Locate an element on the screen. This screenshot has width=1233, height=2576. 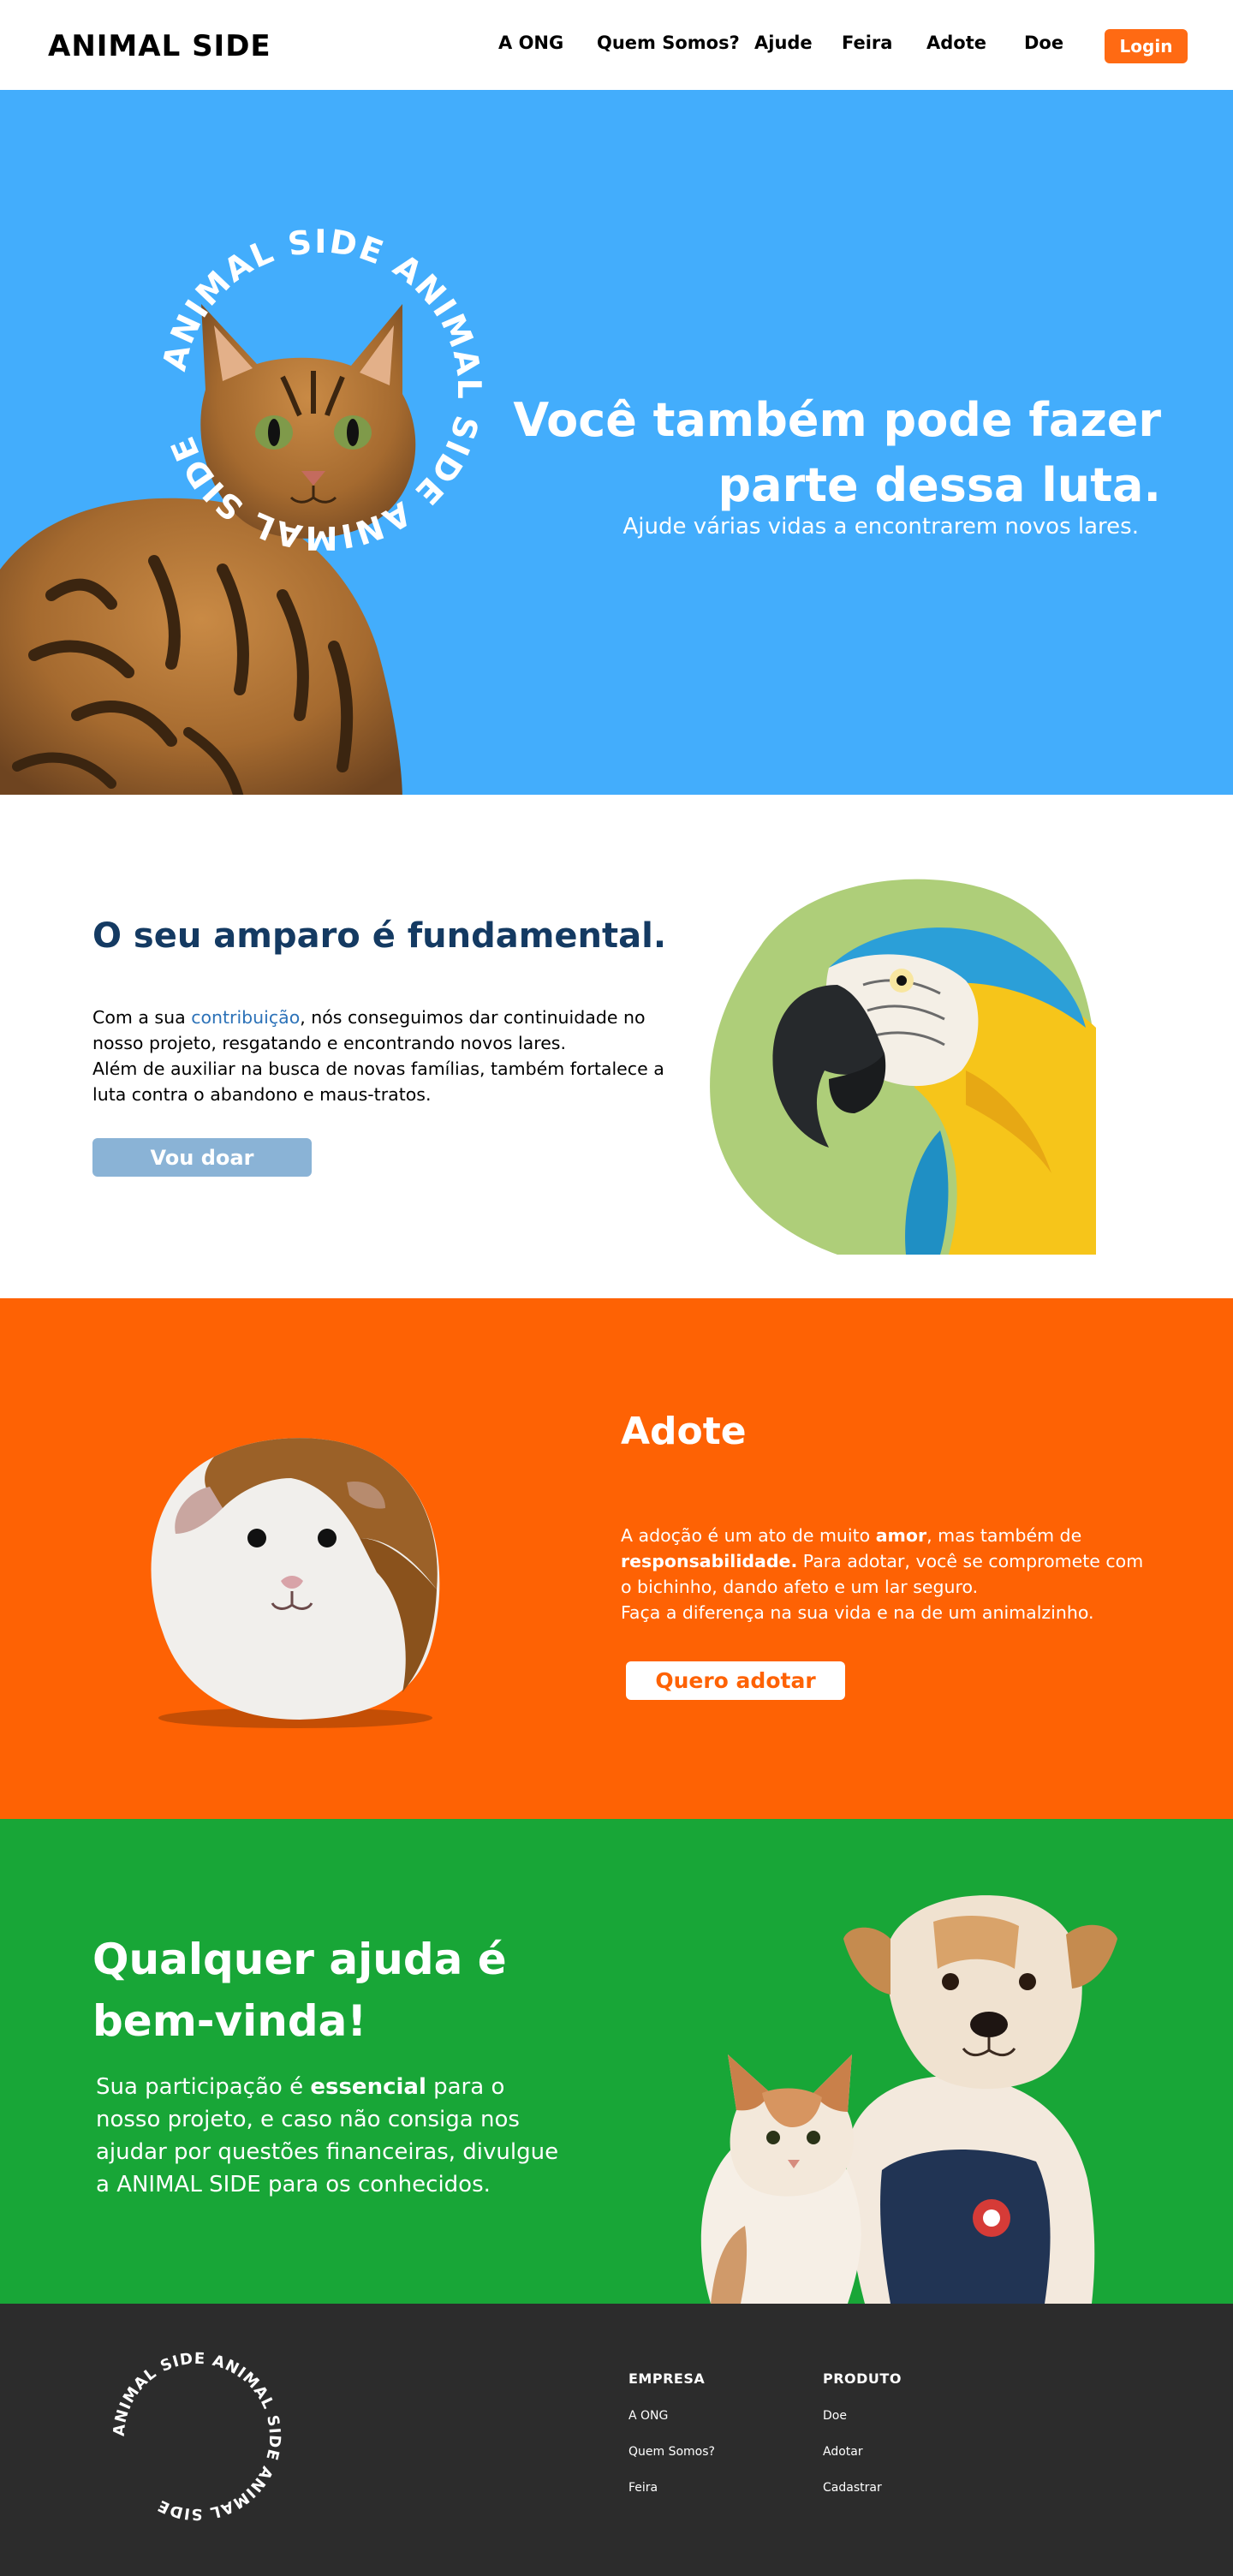
hero-title-line2: parte dessa luta. is located at coordinates (939, 485).